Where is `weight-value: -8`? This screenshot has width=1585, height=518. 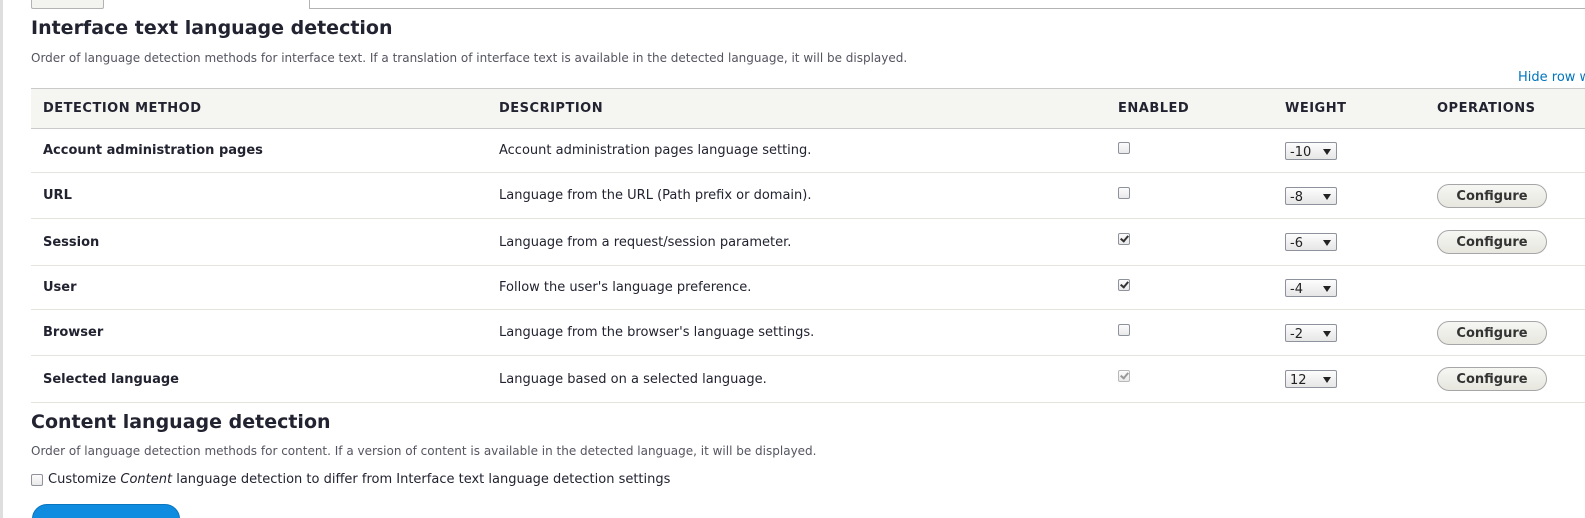 weight-value: -8 is located at coordinates (1296, 197).